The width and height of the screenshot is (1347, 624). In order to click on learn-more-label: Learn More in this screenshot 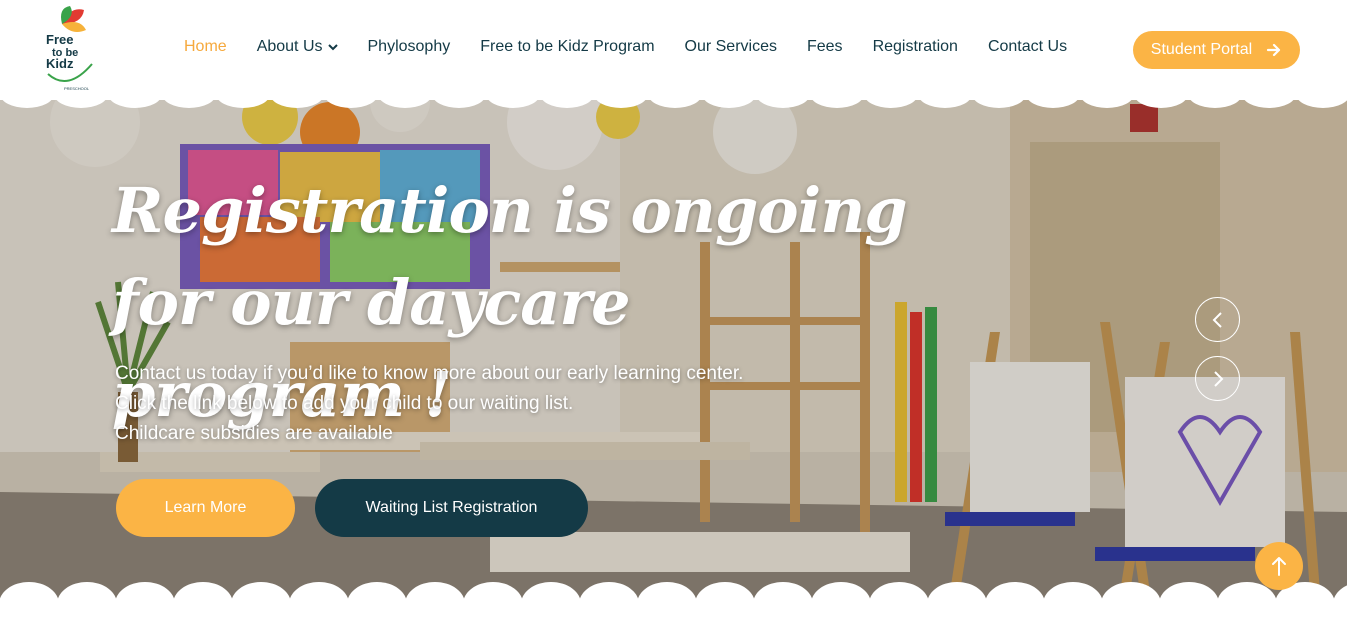, I will do `click(205, 507)`.